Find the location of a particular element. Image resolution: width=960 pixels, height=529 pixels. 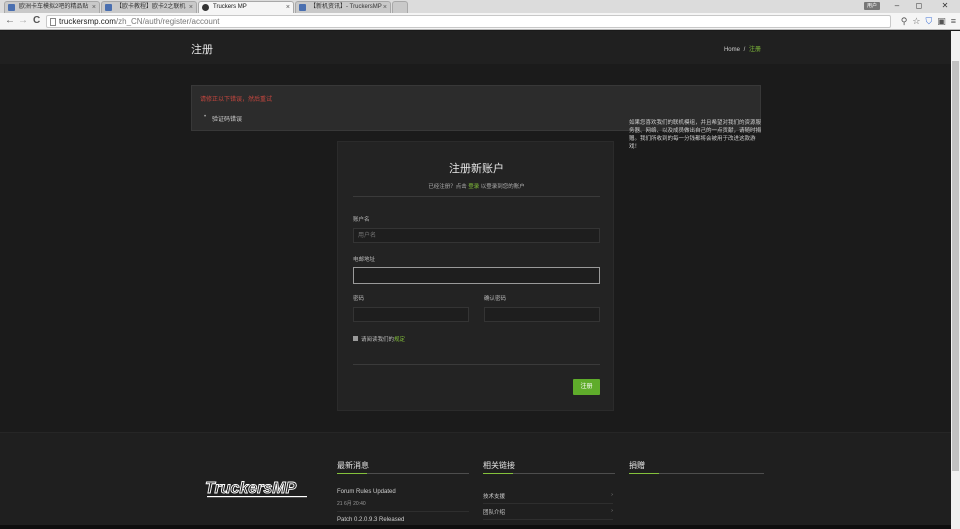

register-submit-button: 注册 is located at coordinates (586, 387).